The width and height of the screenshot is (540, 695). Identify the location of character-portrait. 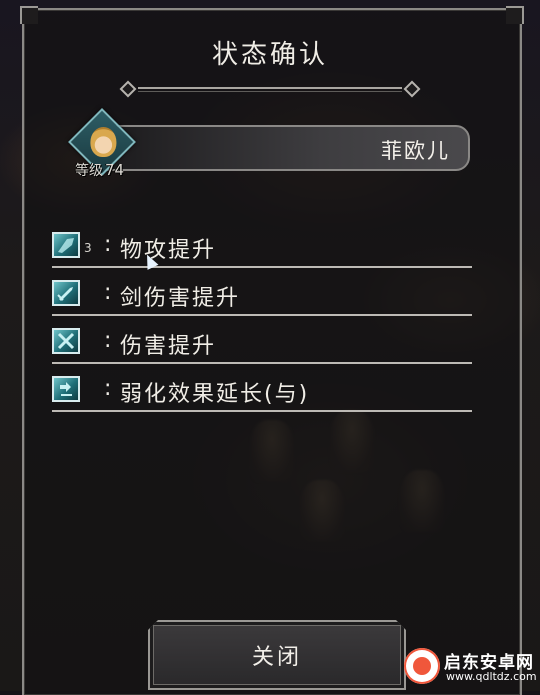
(103, 142).